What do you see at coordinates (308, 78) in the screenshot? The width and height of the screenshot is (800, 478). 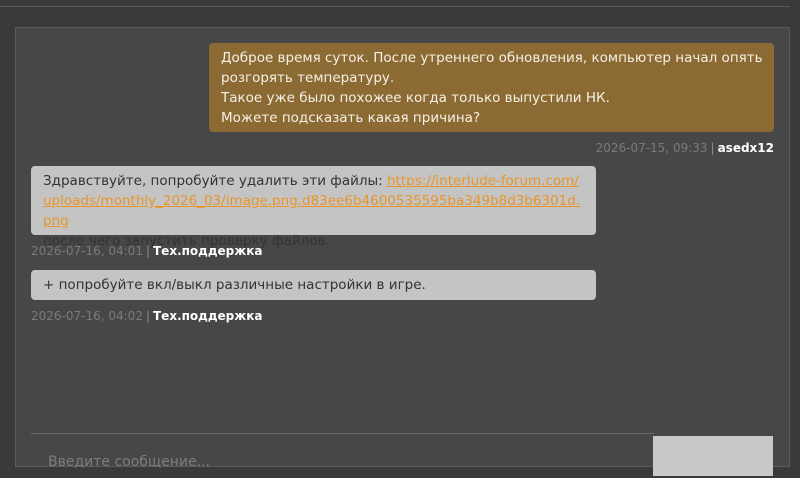 I see `message-line: розгорять температуру.` at bounding box center [308, 78].